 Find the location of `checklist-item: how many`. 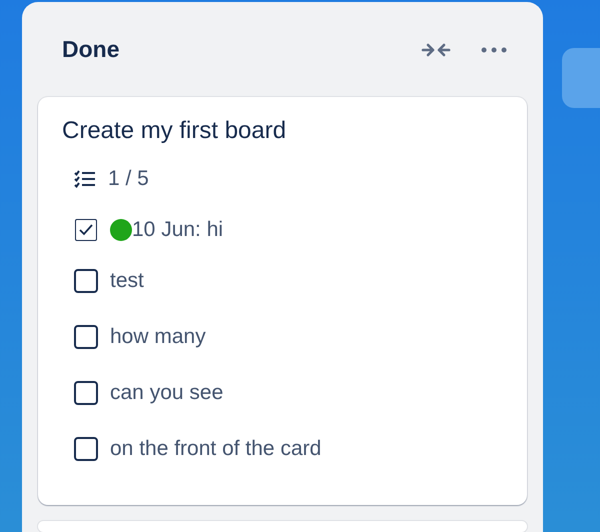

checklist-item: how many is located at coordinates (158, 337).